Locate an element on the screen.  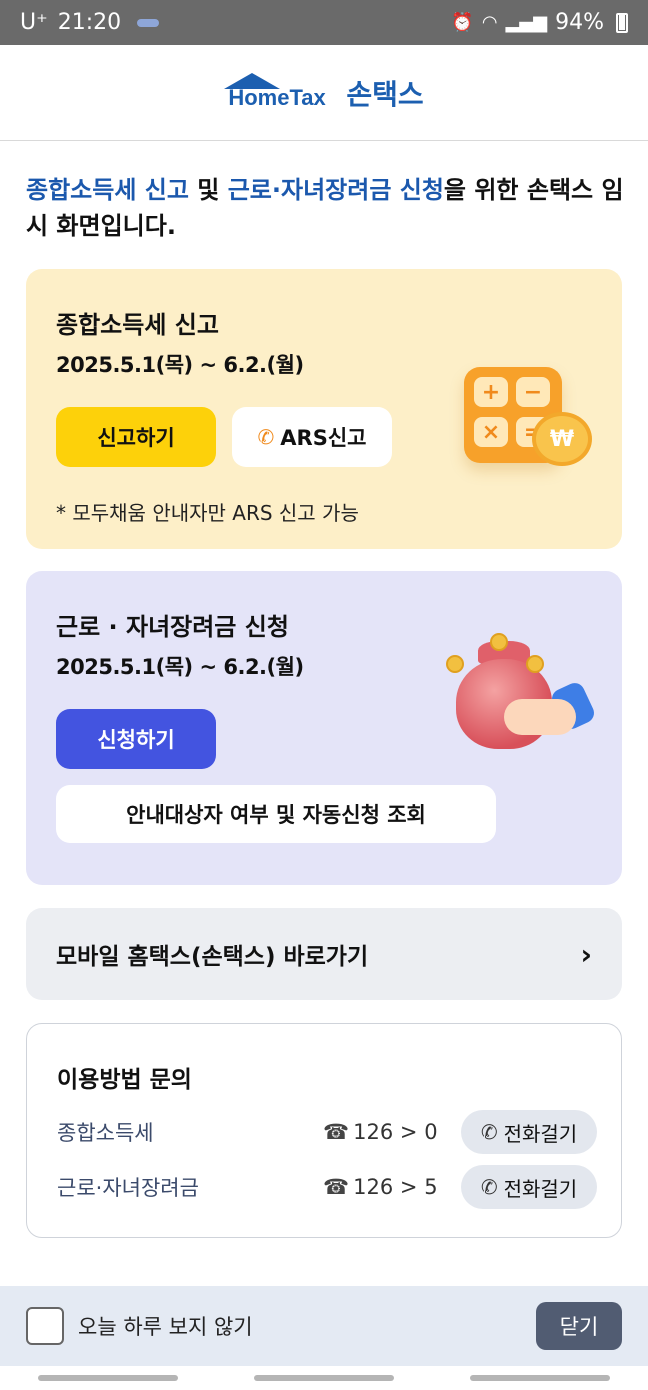
ars-button-label: ARS신고 is located at coordinates (323, 438).